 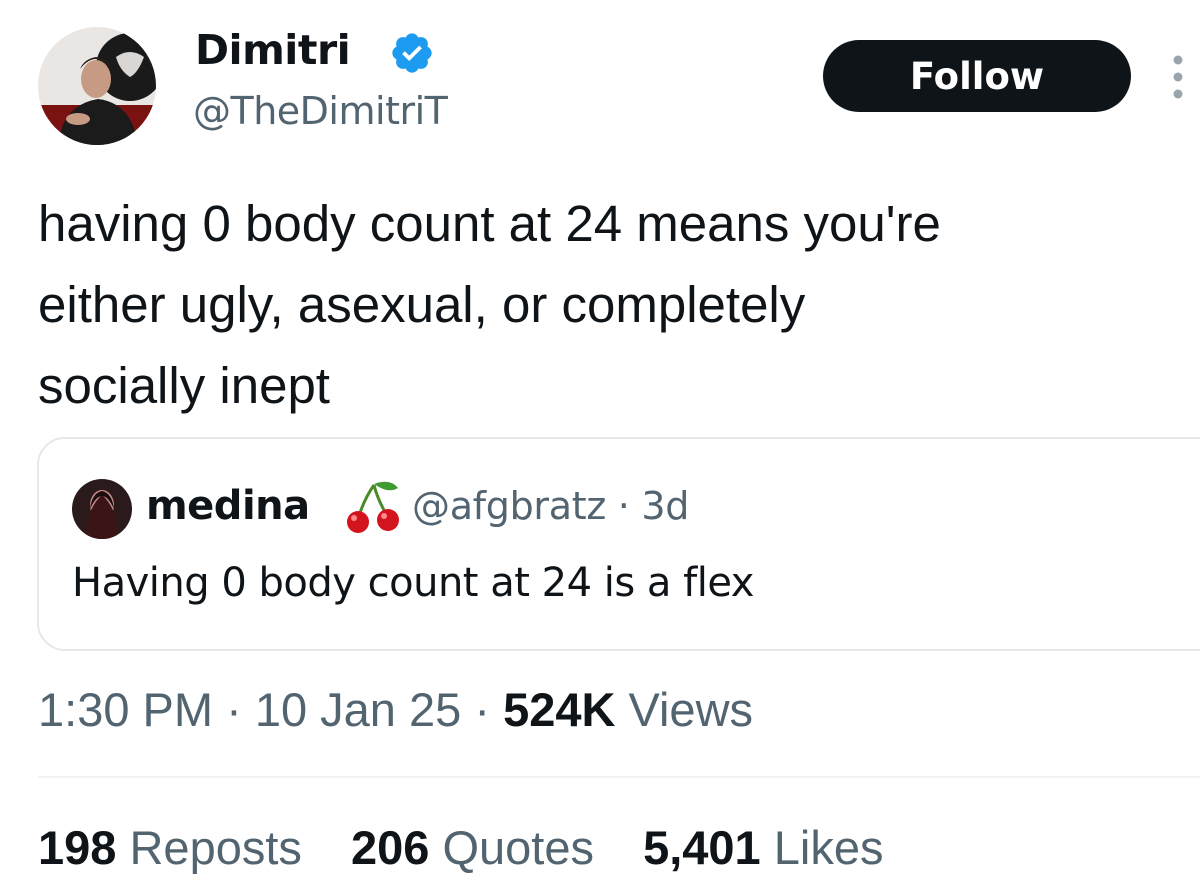 I want to click on quotes-label: Quotes, so click(x=518, y=847).